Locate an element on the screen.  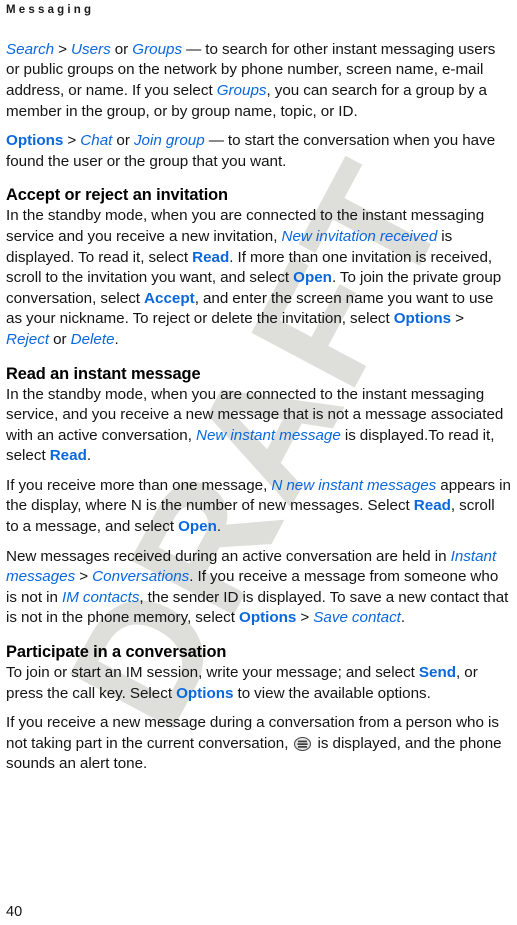
ui-term-chat: Chat is located at coordinates (96, 141).